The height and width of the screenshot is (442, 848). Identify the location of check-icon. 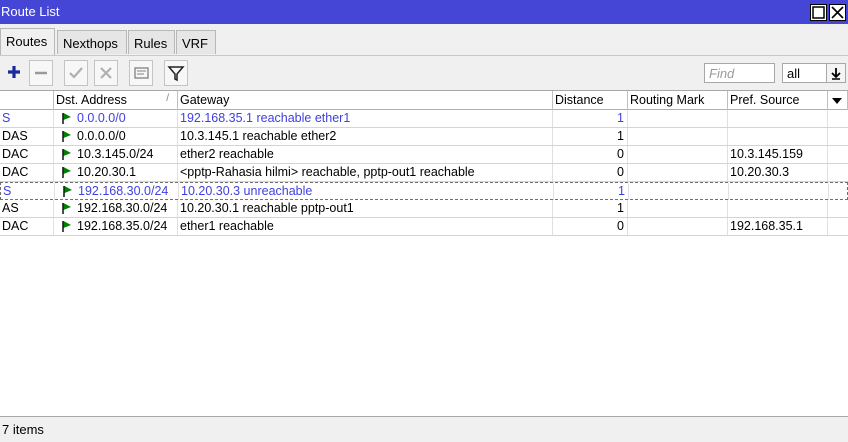
(76, 73).